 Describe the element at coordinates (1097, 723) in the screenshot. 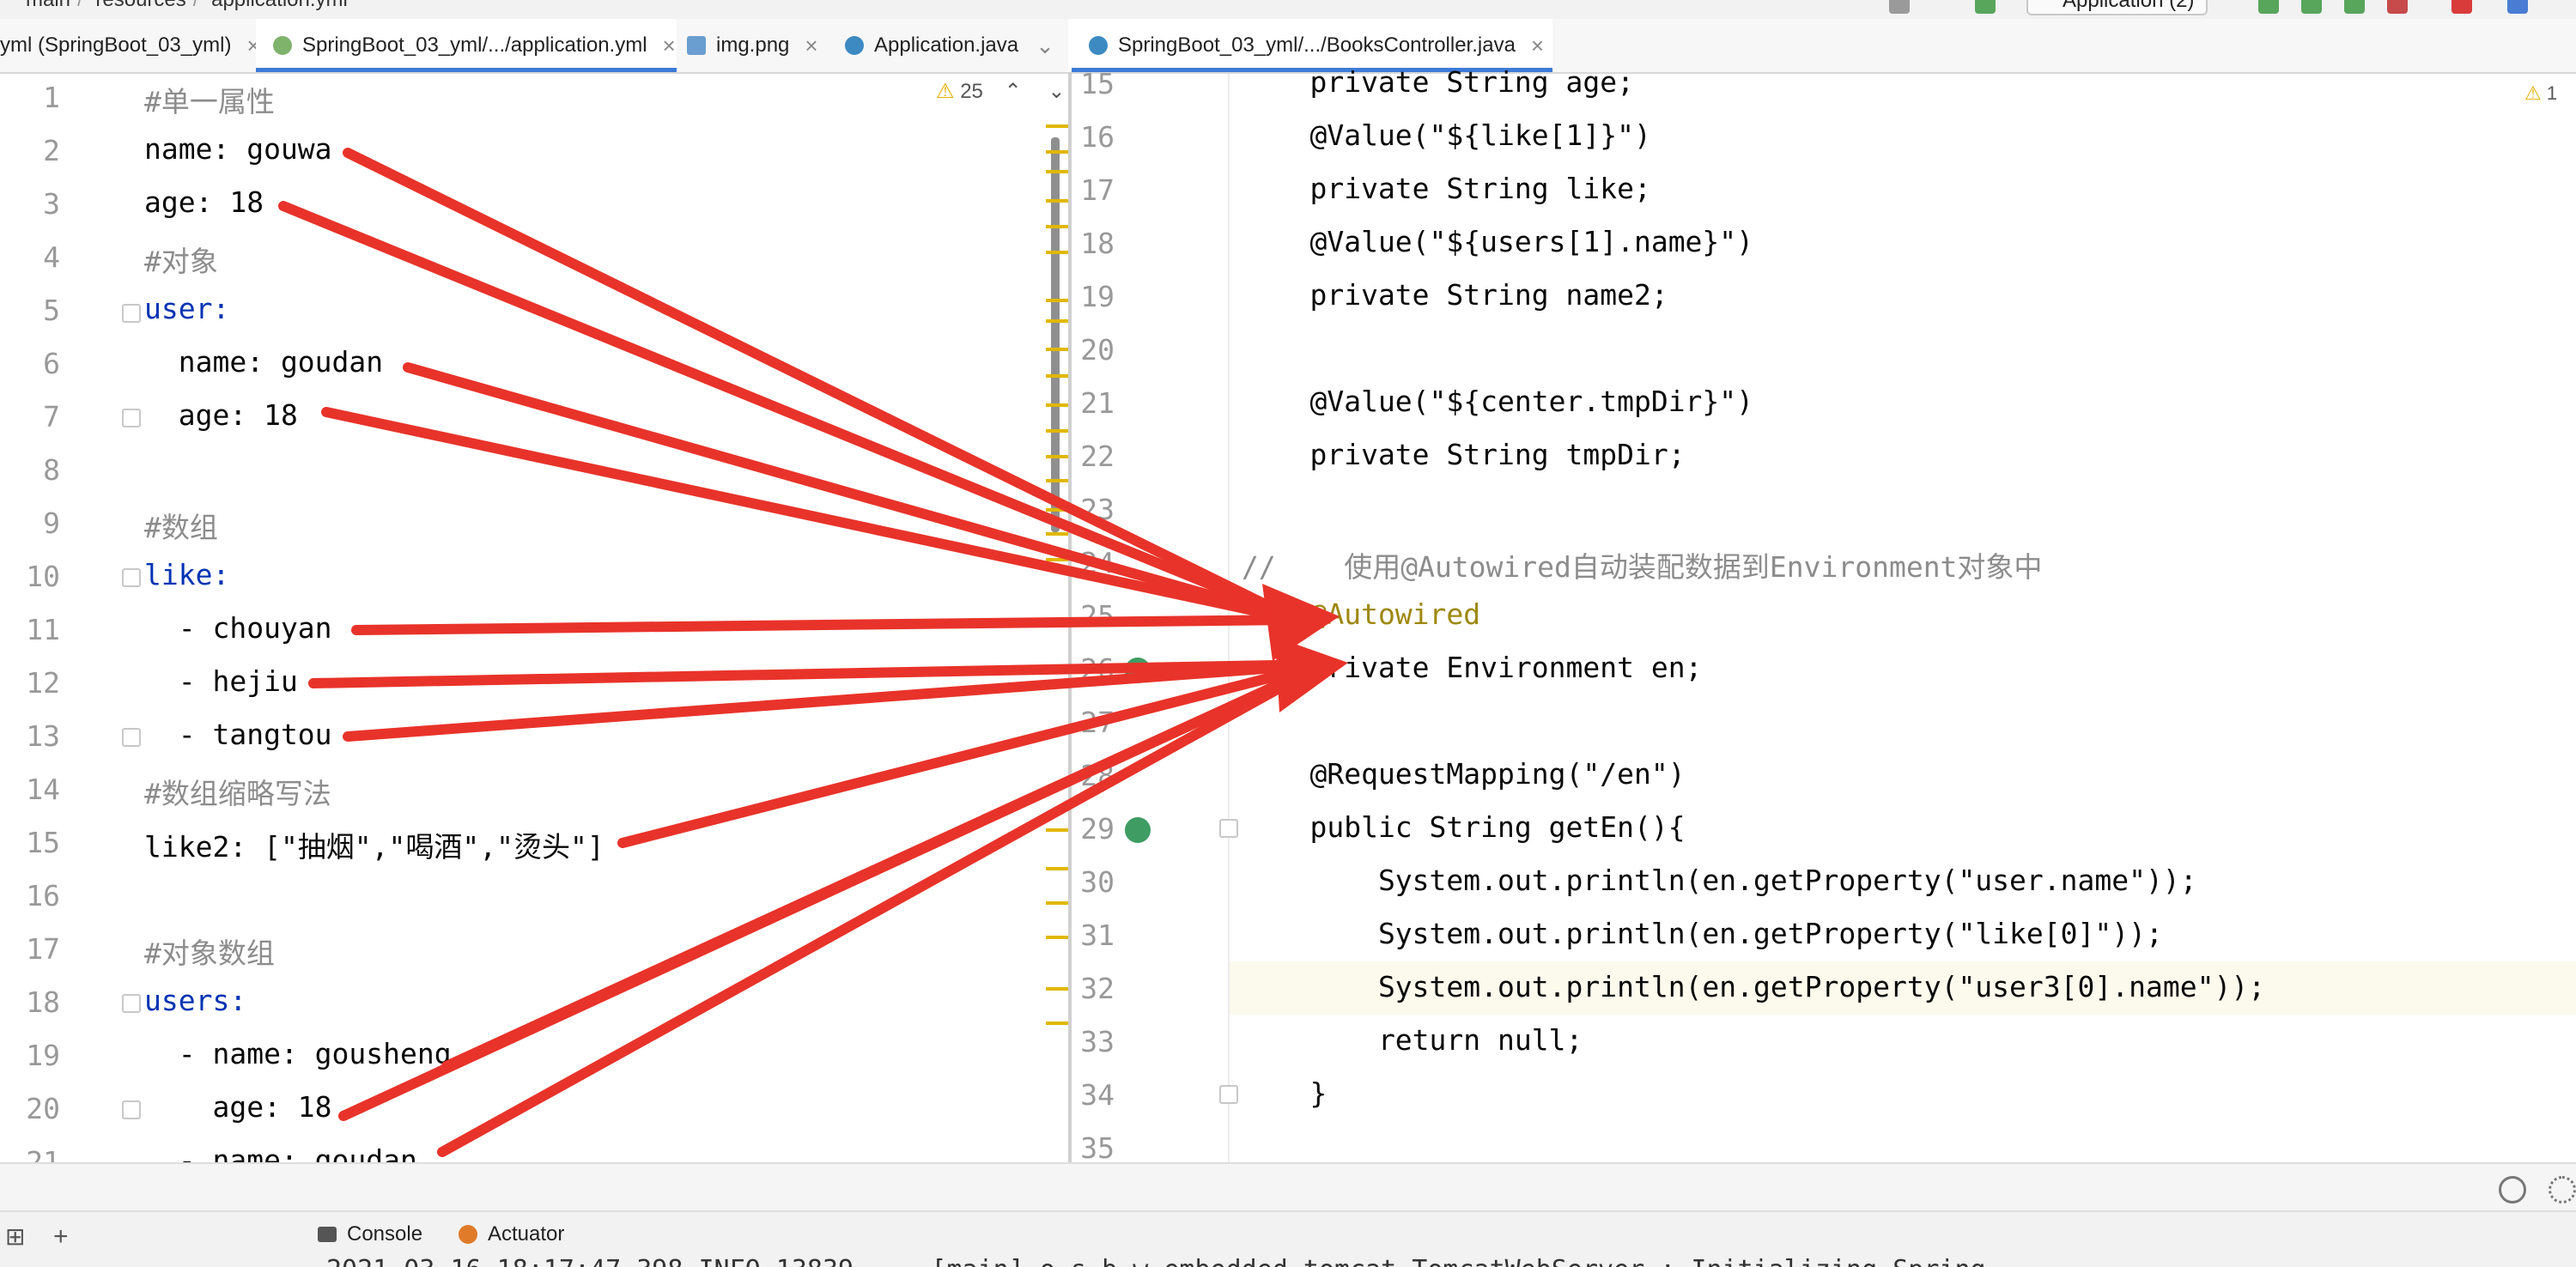

I see `line-number: 27` at that location.